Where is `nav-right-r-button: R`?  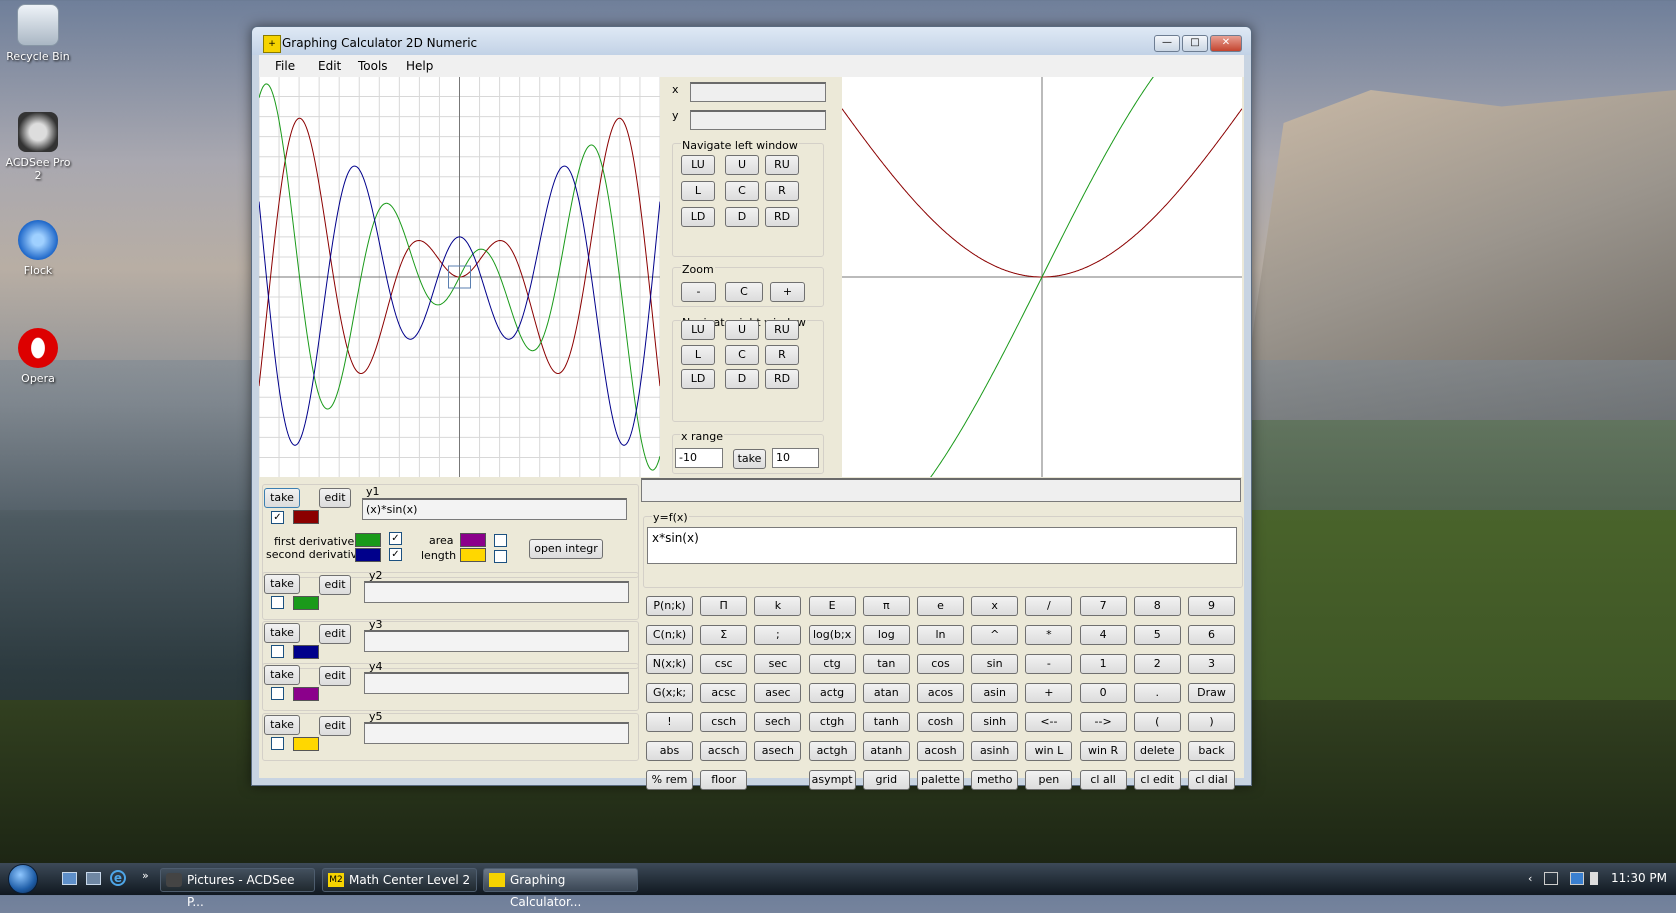 nav-right-r-button: R is located at coordinates (782, 355).